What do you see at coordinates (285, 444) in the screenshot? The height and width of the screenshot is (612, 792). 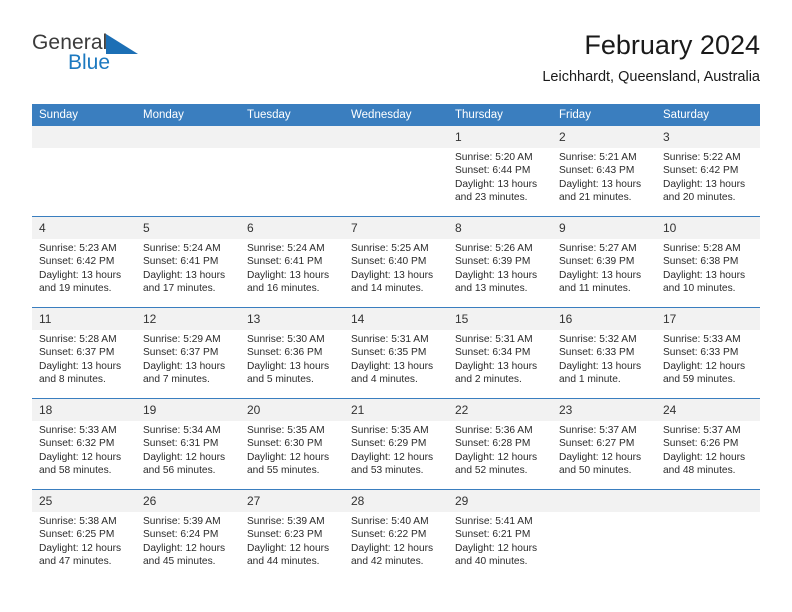 I see `sunset-text: Sunset: 6:30 PM` at bounding box center [285, 444].